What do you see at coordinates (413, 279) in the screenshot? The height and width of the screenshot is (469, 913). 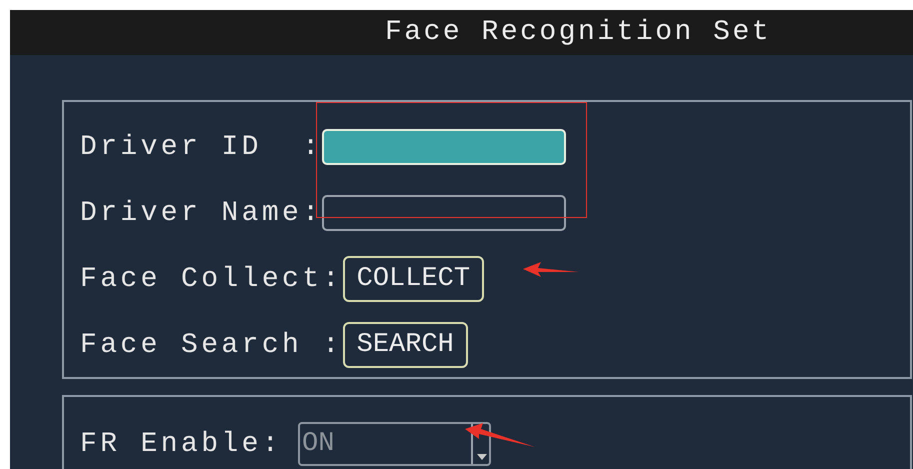 I see `action-button: COLLECT` at bounding box center [413, 279].